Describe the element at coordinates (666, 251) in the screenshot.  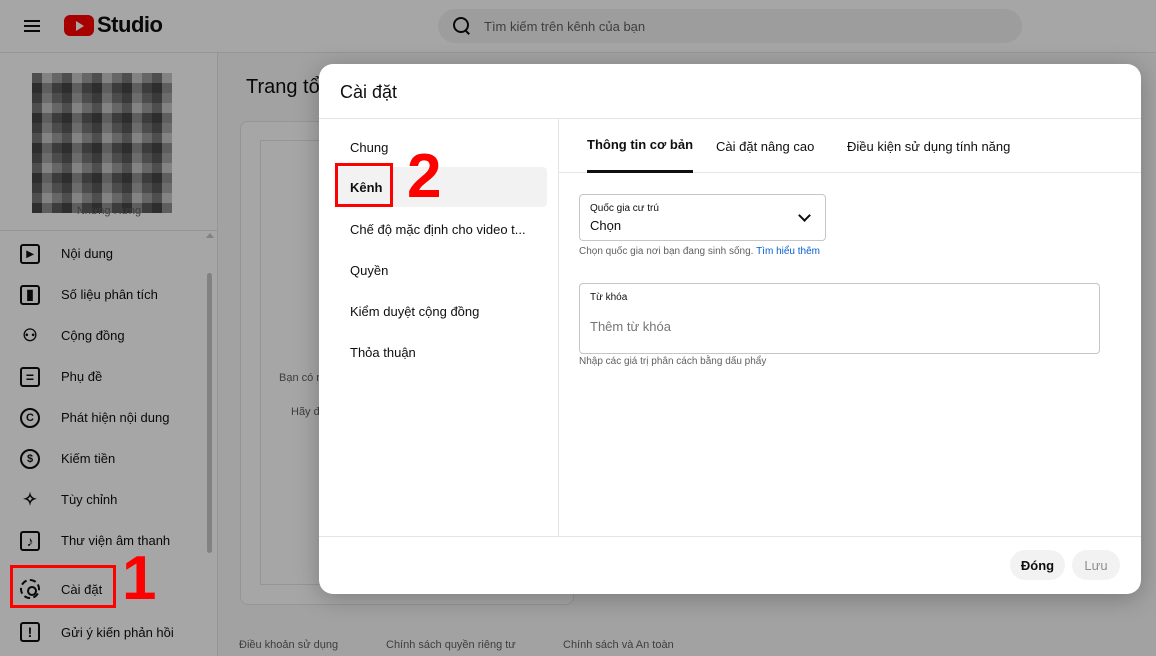
I see `country-help: Chọn quốc gia nơi bạn đang sinh sống.` at that location.